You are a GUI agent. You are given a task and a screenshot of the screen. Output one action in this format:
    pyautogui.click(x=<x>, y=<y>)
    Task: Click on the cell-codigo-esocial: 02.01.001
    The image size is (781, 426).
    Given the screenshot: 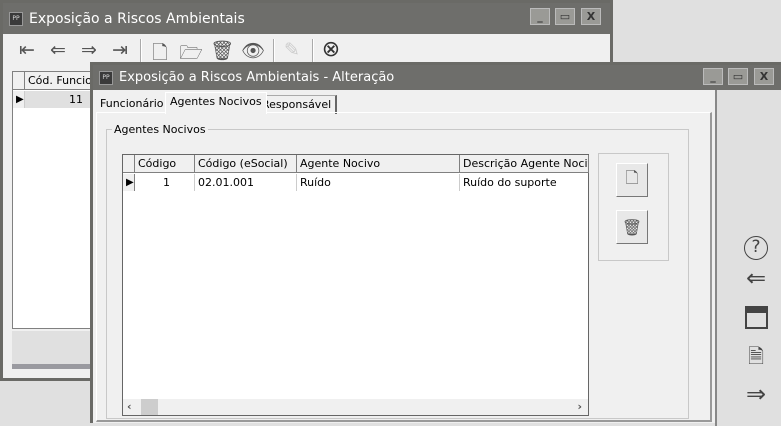 What is the action you would take?
    pyautogui.click(x=246, y=182)
    